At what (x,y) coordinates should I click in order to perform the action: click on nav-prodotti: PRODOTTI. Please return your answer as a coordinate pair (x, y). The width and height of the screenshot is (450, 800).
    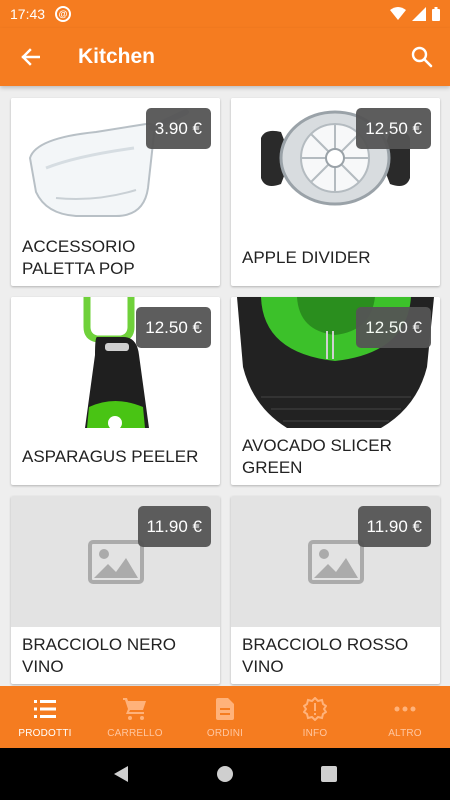
    Looking at the image, I should click on (45, 717).